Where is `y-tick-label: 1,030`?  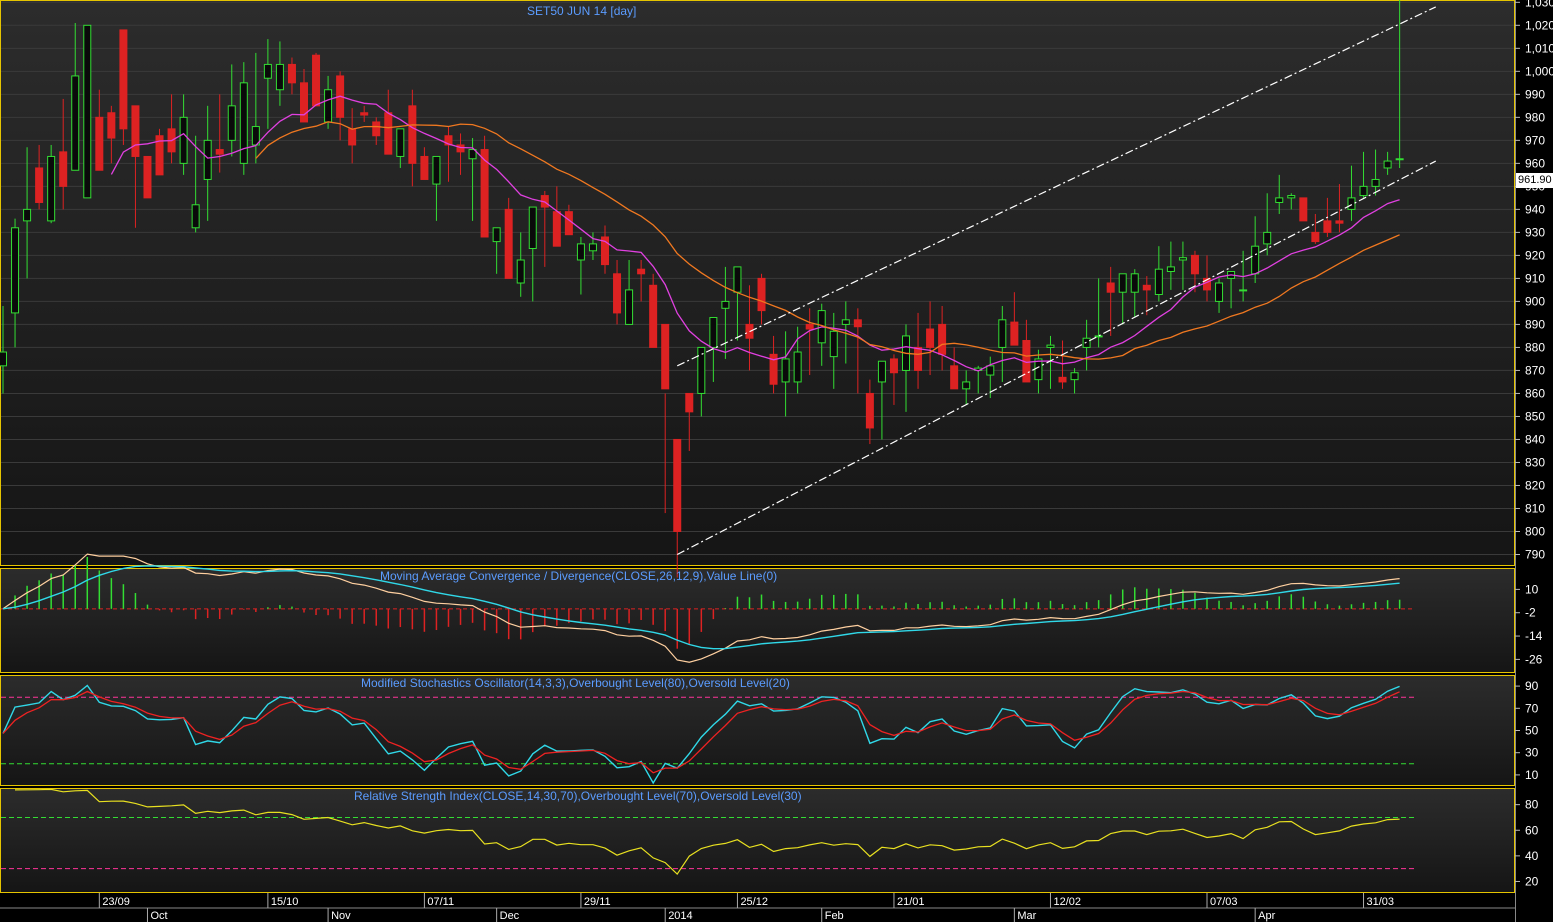 y-tick-label: 1,030 is located at coordinates (1539, 4).